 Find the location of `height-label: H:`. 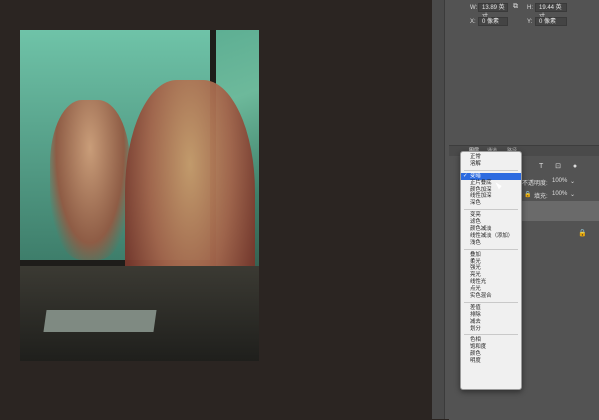

height-label: H: is located at coordinates (530, 8).